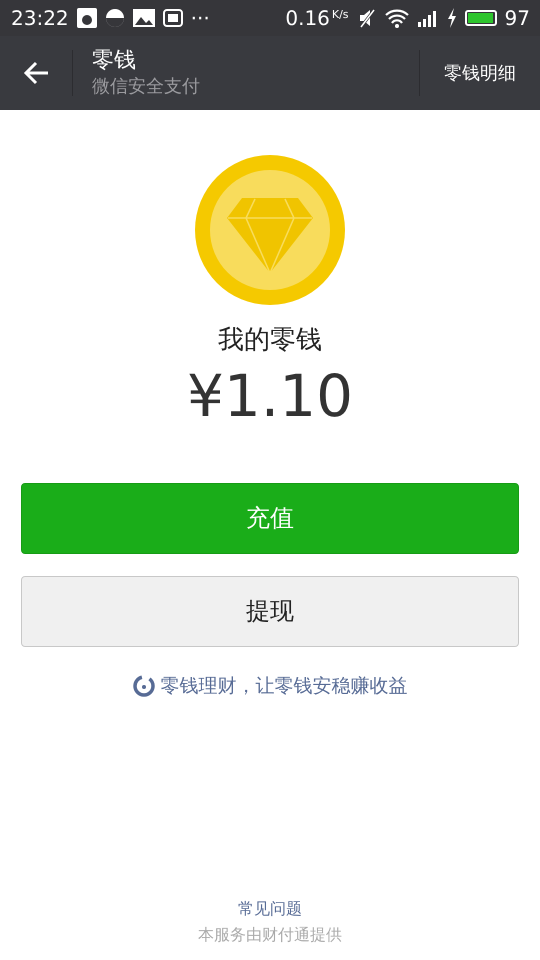 The height and width of the screenshot is (960, 540). Describe the element at coordinates (427, 18) in the screenshot. I see `signal-icon` at that location.